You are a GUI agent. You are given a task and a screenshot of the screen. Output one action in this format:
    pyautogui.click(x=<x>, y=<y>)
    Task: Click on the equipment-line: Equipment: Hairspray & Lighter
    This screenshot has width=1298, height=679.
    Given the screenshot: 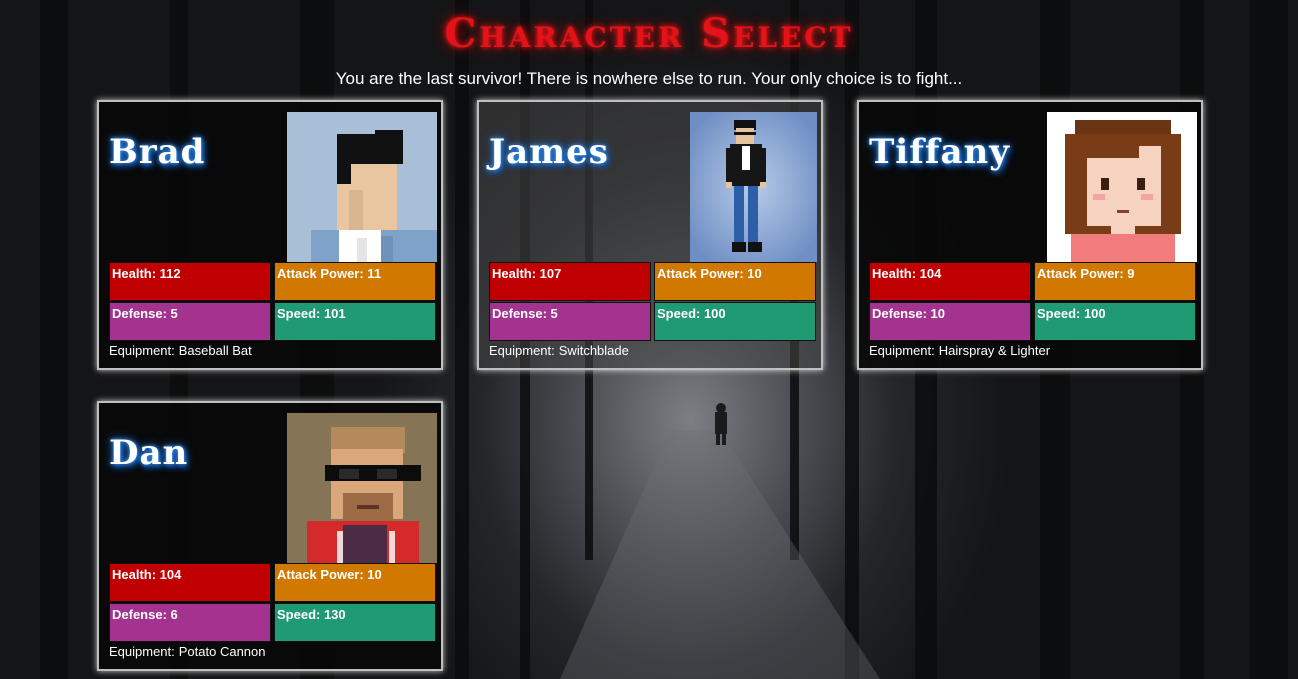 What is the action you would take?
    pyautogui.click(x=959, y=350)
    